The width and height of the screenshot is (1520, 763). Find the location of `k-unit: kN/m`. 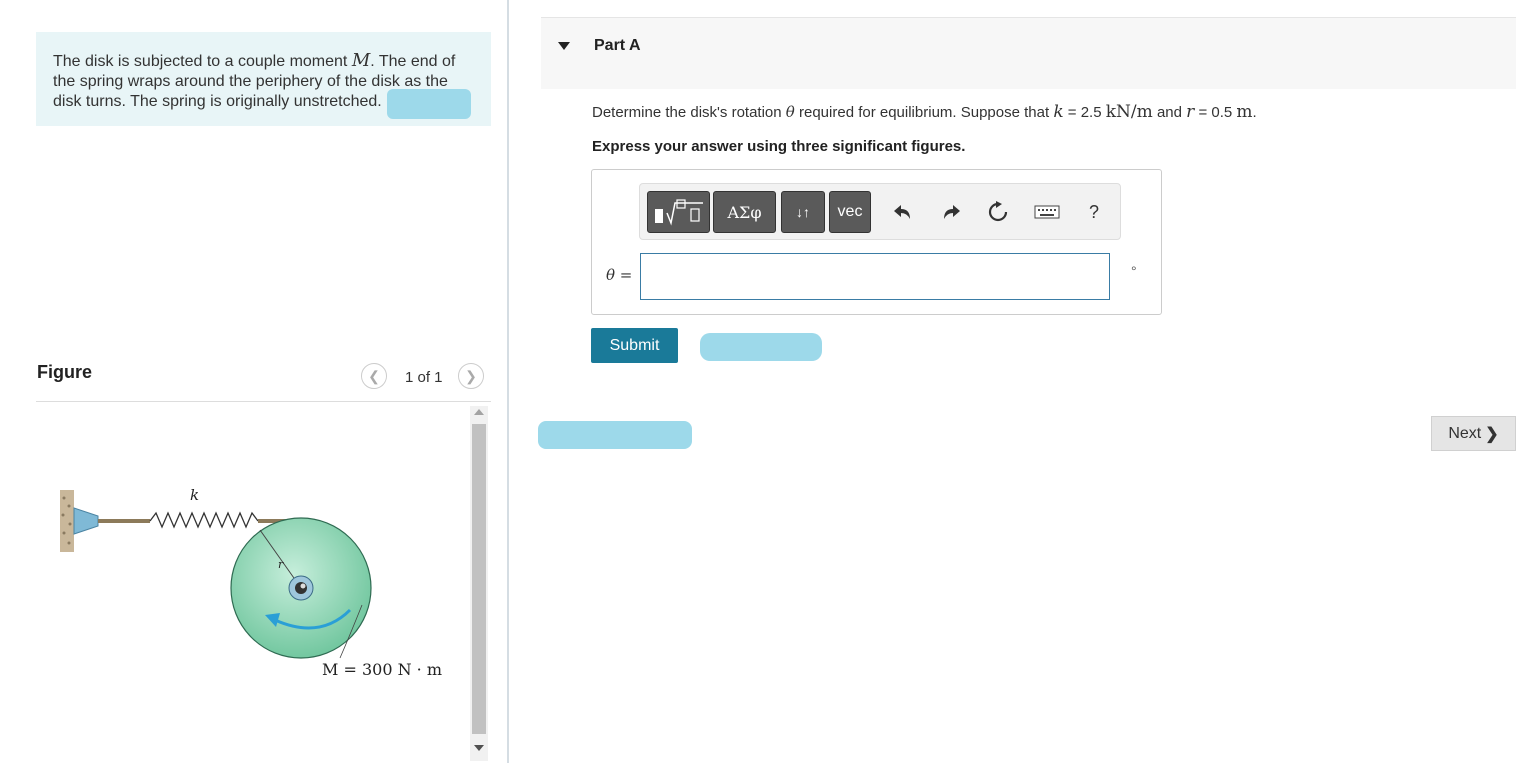

k-unit: kN/m is located at coordinates (1129, 112).